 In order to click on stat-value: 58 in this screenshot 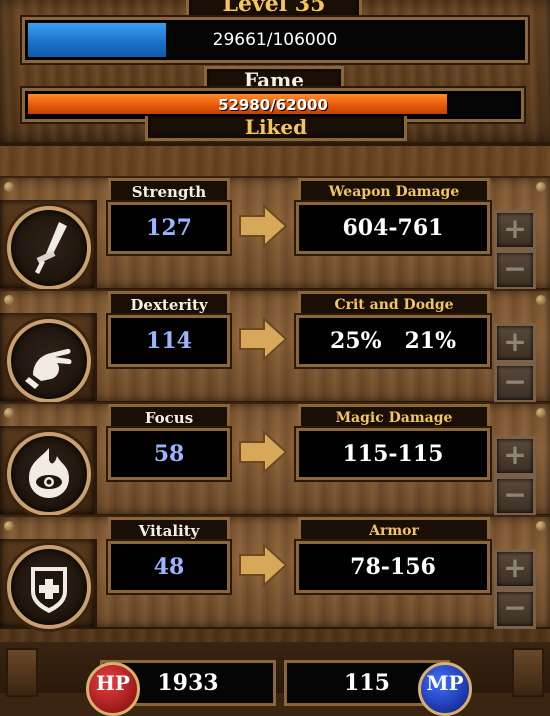, I will do `click(169, 454)`.